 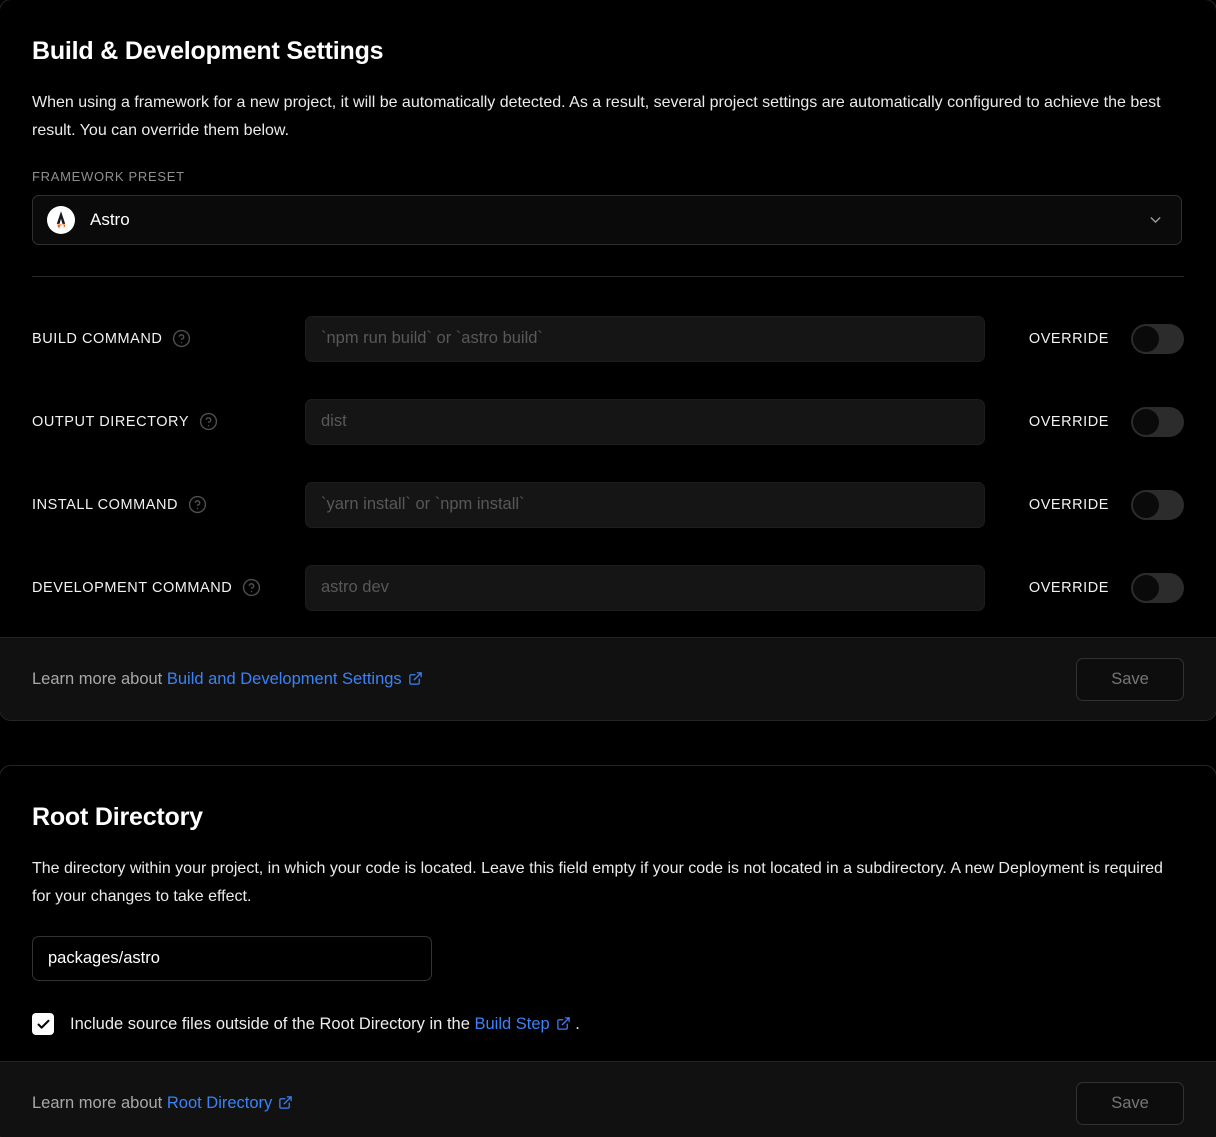 I want to click on framework-preset-select: Astro, so click(x=607, y=220).